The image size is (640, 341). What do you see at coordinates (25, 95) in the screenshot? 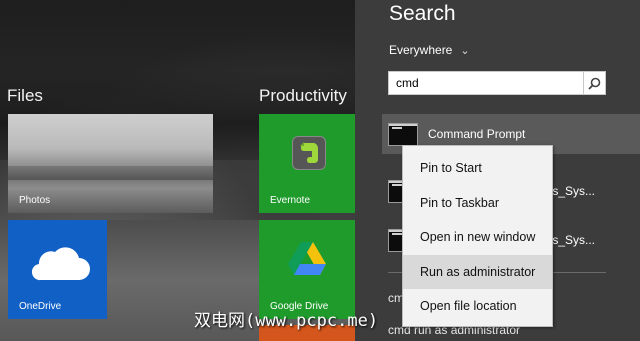
I see `group-title-files: Files` at bounding box center [25, 95].